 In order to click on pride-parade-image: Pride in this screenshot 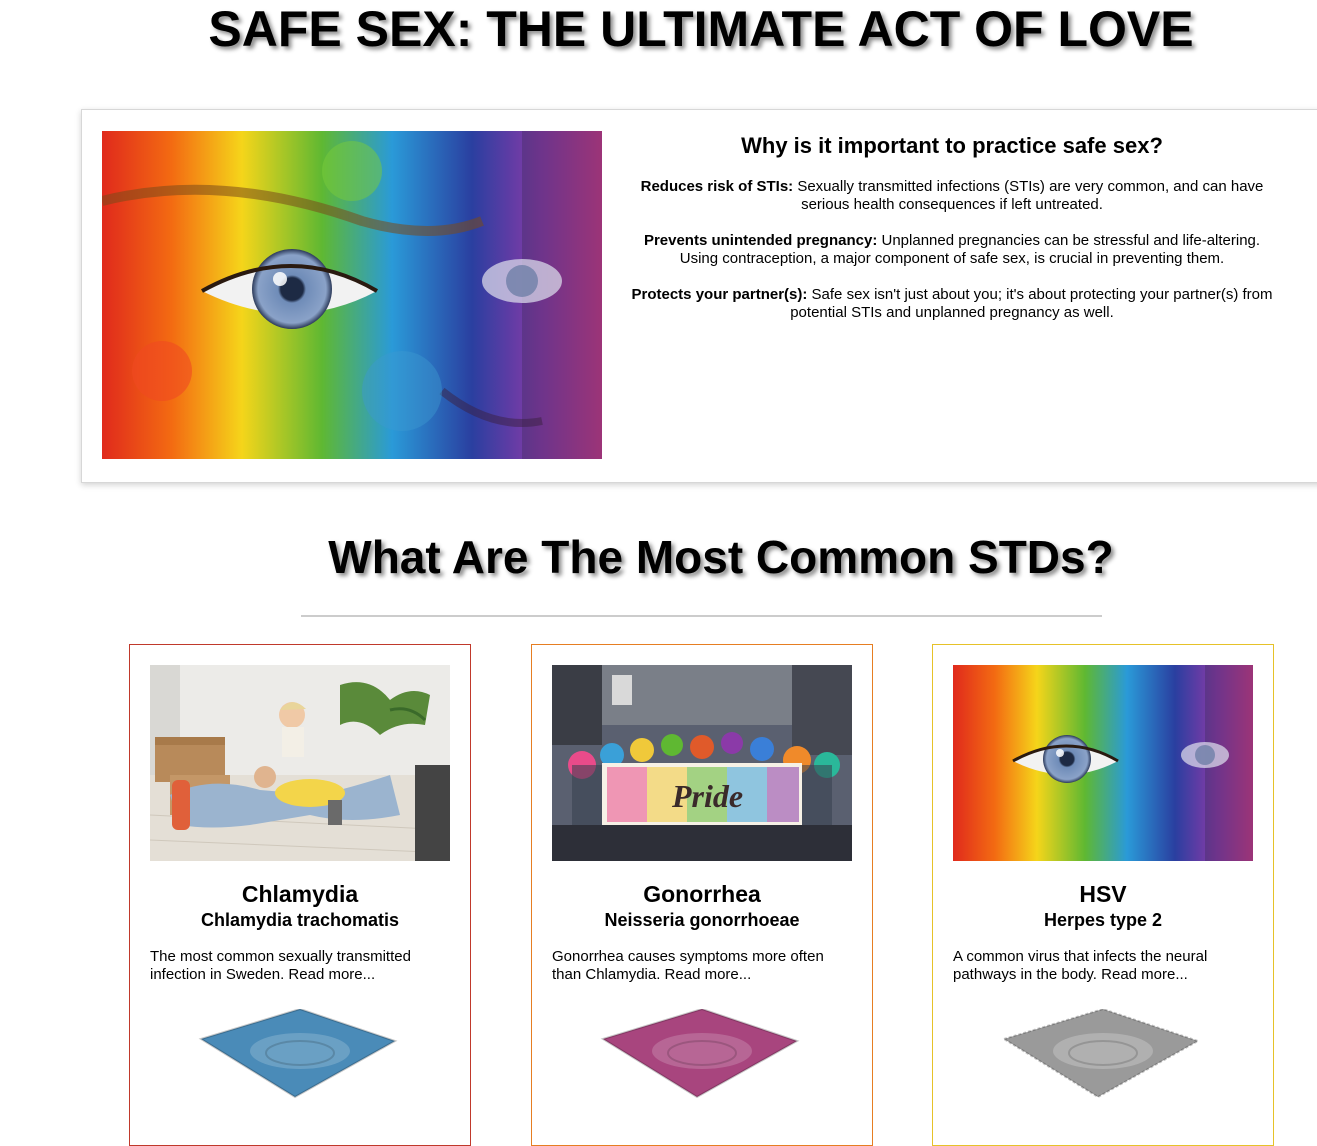, I will do `click(702, 763)`.